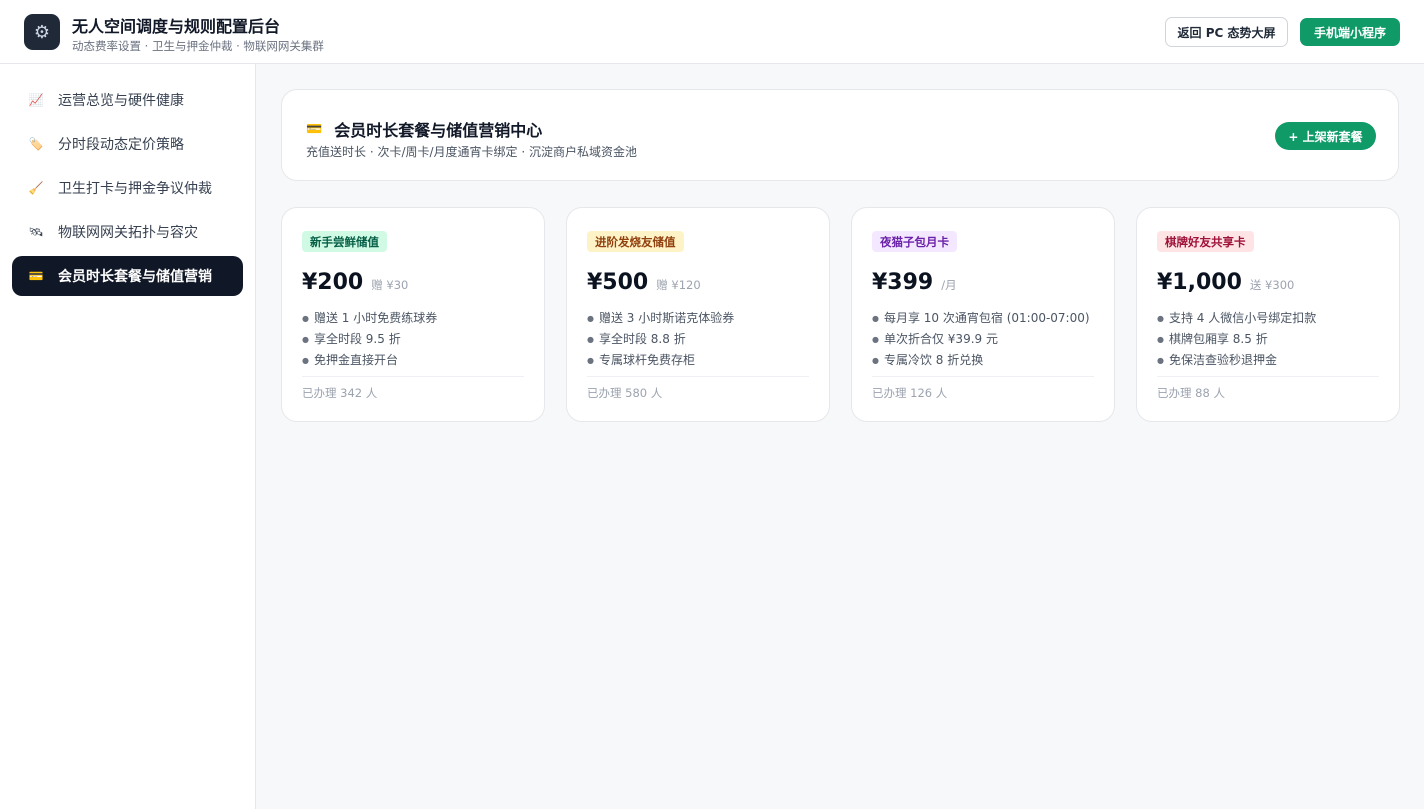 This screenshot has width=1424, height=809. I want to click on package-feature: 赠送 3 小时斯诺克体验券, so click(660, 318).